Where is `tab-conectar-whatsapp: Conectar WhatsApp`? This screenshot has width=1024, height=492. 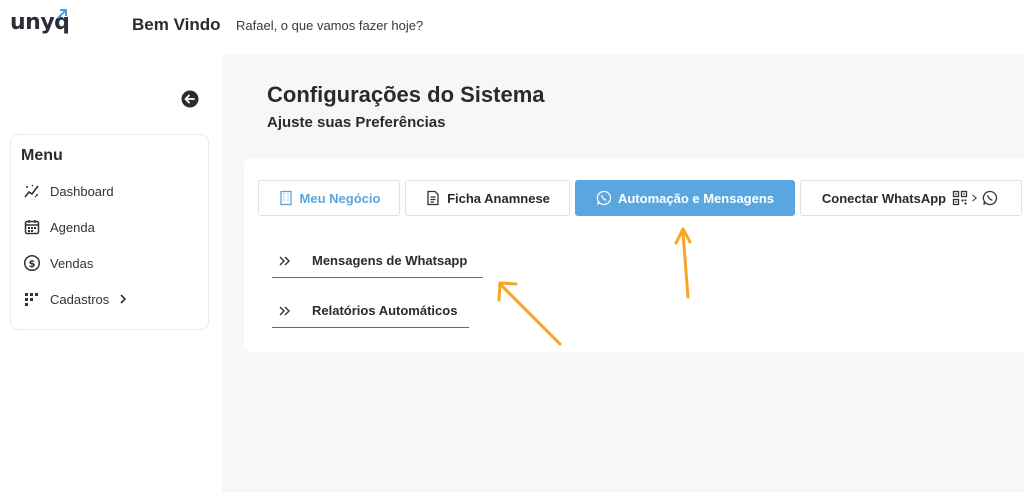 tab-conectar-whatsapp: Conectar WhatsApp is located at coordinates (911, 198).